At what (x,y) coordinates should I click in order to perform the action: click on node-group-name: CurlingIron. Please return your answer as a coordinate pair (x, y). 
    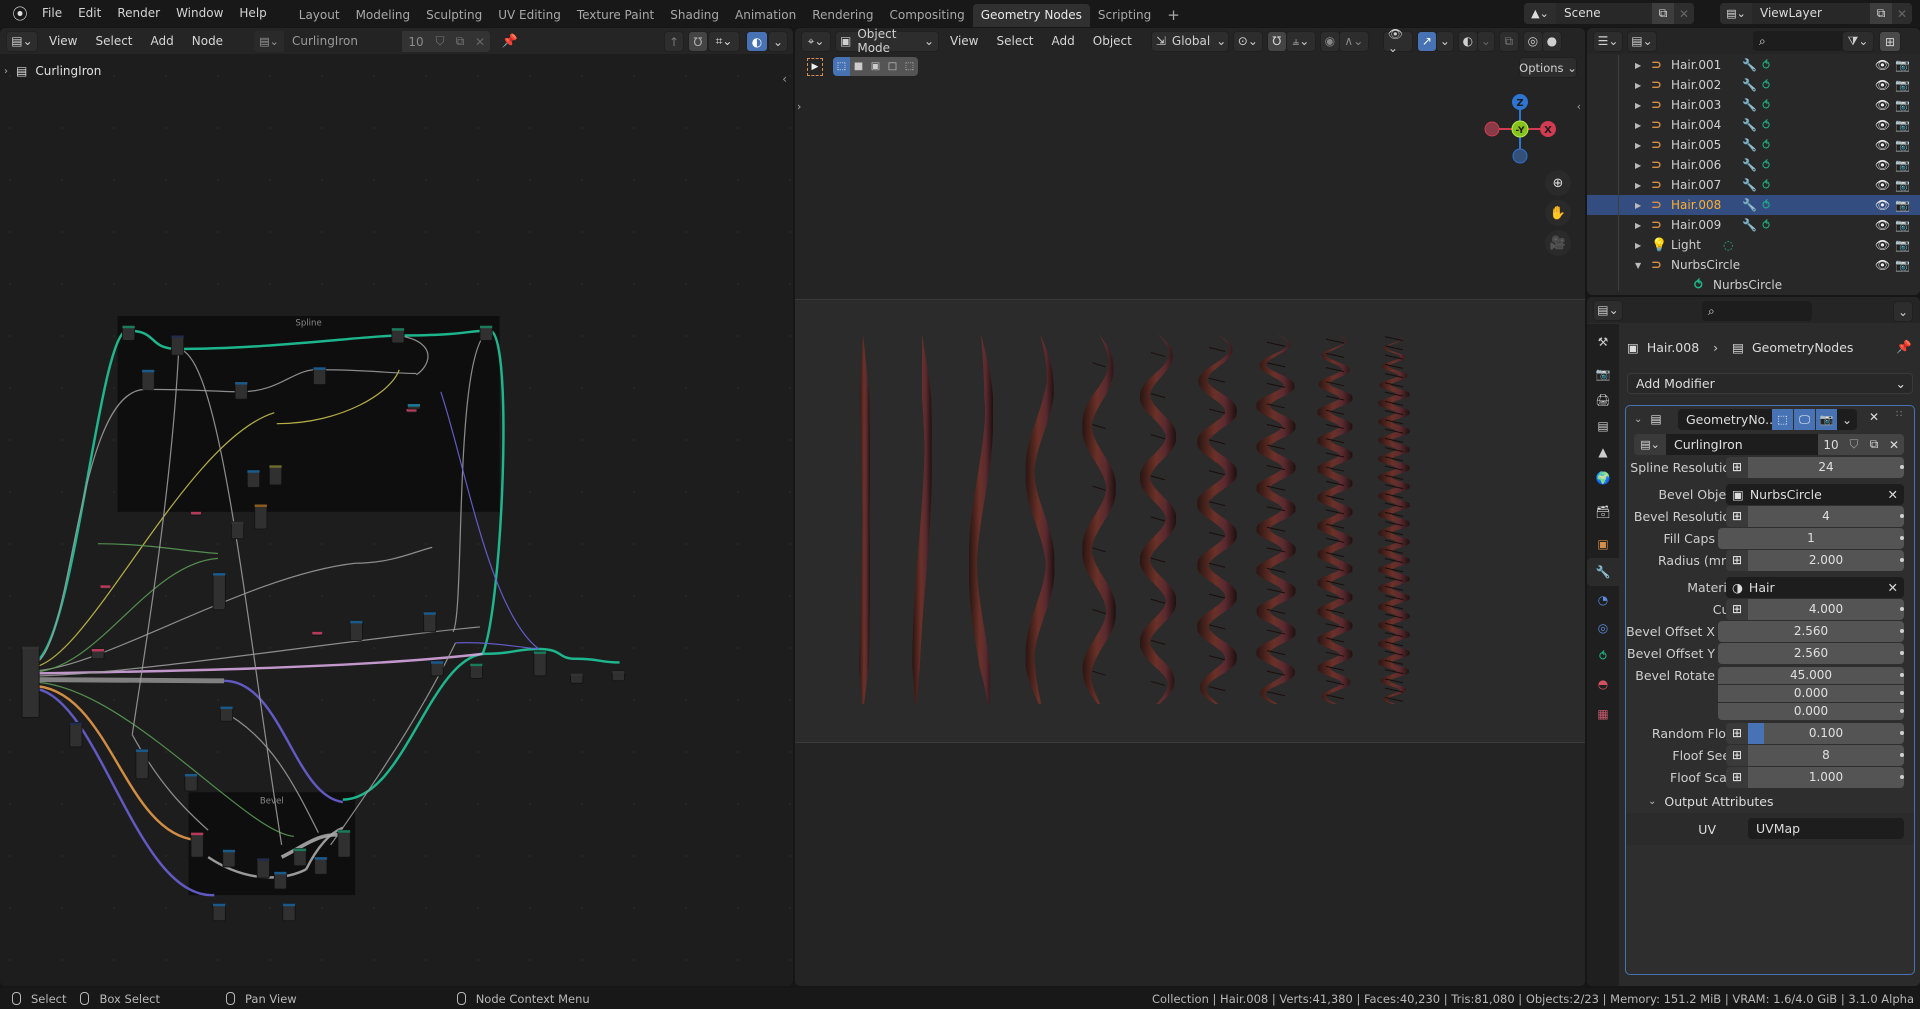
    Looking at the image, I should click on (1742, 444).